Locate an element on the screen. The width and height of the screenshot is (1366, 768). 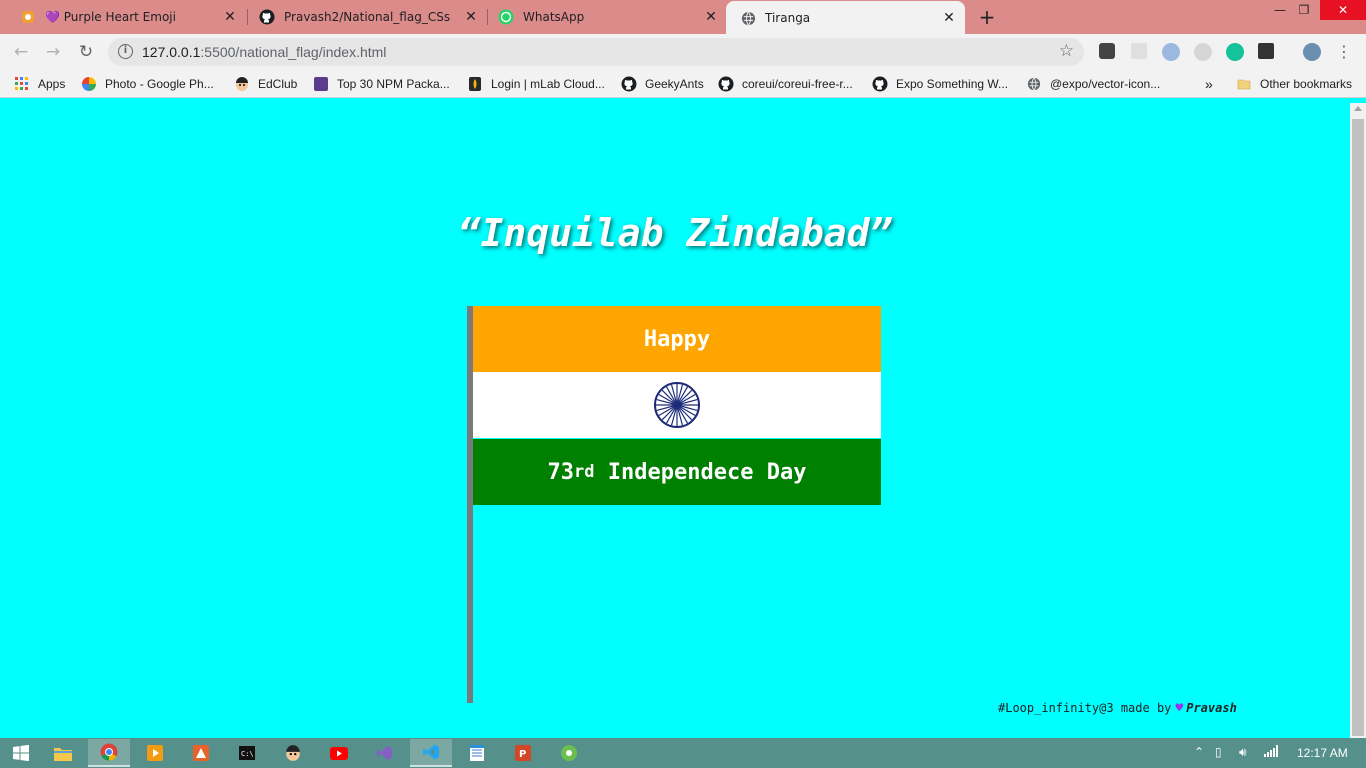
grammarly-icon is located at coordinates (1235, 52).